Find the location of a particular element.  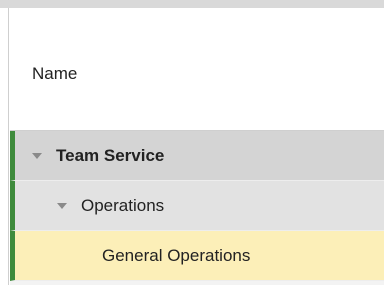

name-column-header-label: Name is located at coordinates (55, 73).